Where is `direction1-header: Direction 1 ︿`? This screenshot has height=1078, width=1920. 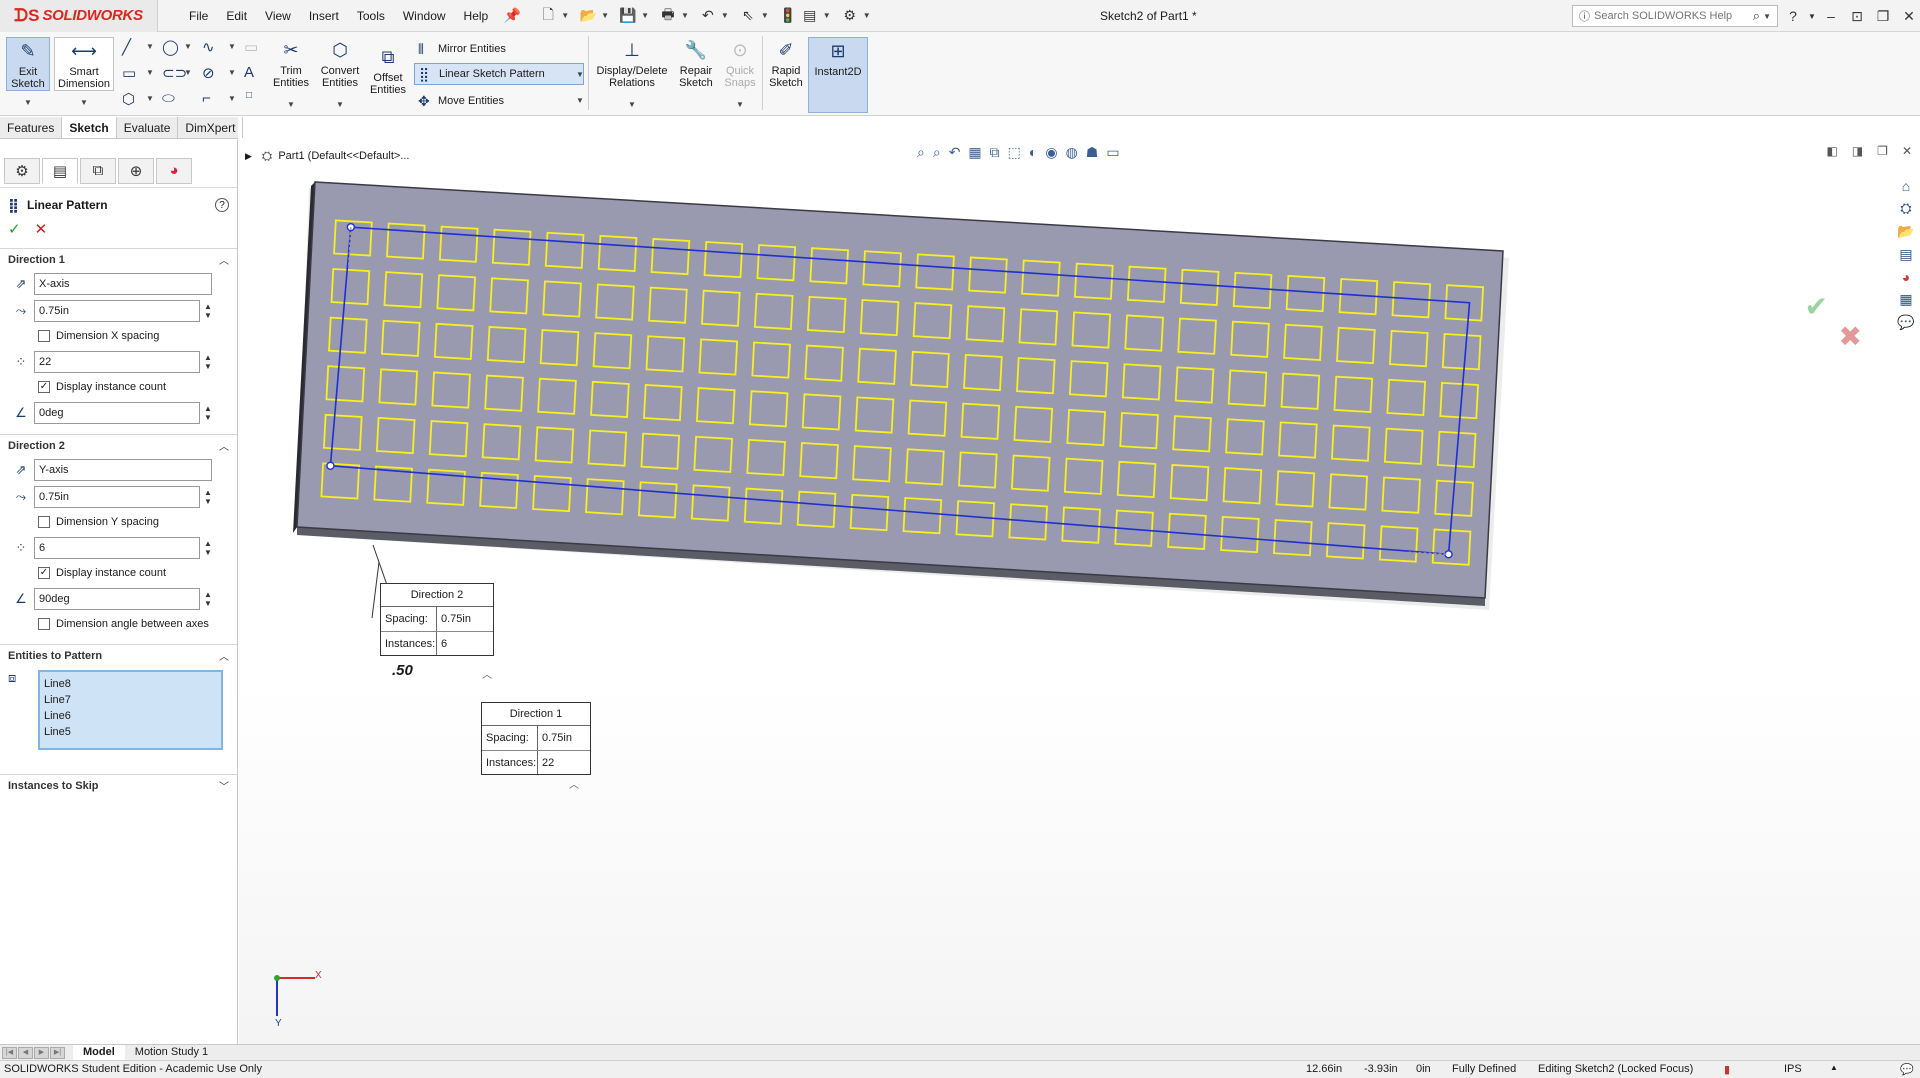 direction1-header: Direction 1 ︿ is located at coordinates (118, 259).